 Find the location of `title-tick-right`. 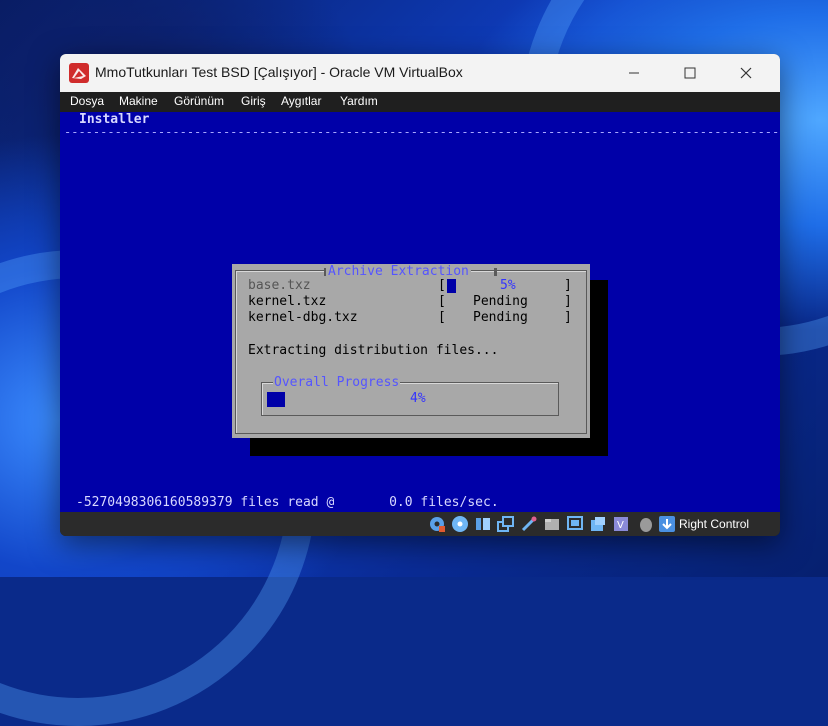

title-tick-right is located at coordinates (495, 272).